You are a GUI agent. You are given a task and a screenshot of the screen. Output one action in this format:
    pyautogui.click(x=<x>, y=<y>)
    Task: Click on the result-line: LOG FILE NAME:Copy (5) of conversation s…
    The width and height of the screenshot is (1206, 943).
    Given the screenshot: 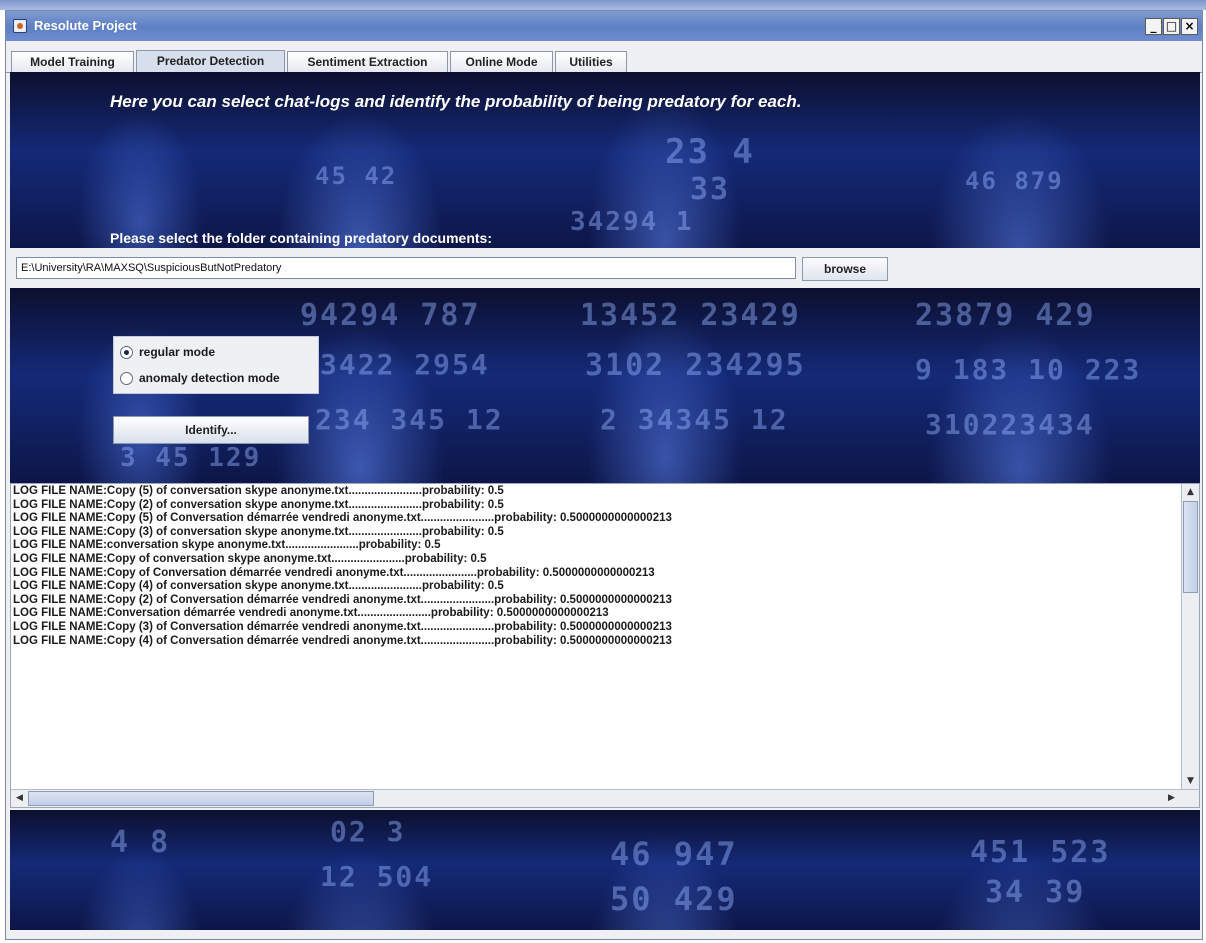 What is the action you would take?
    pyautogui.click(x=258, y=491)
    